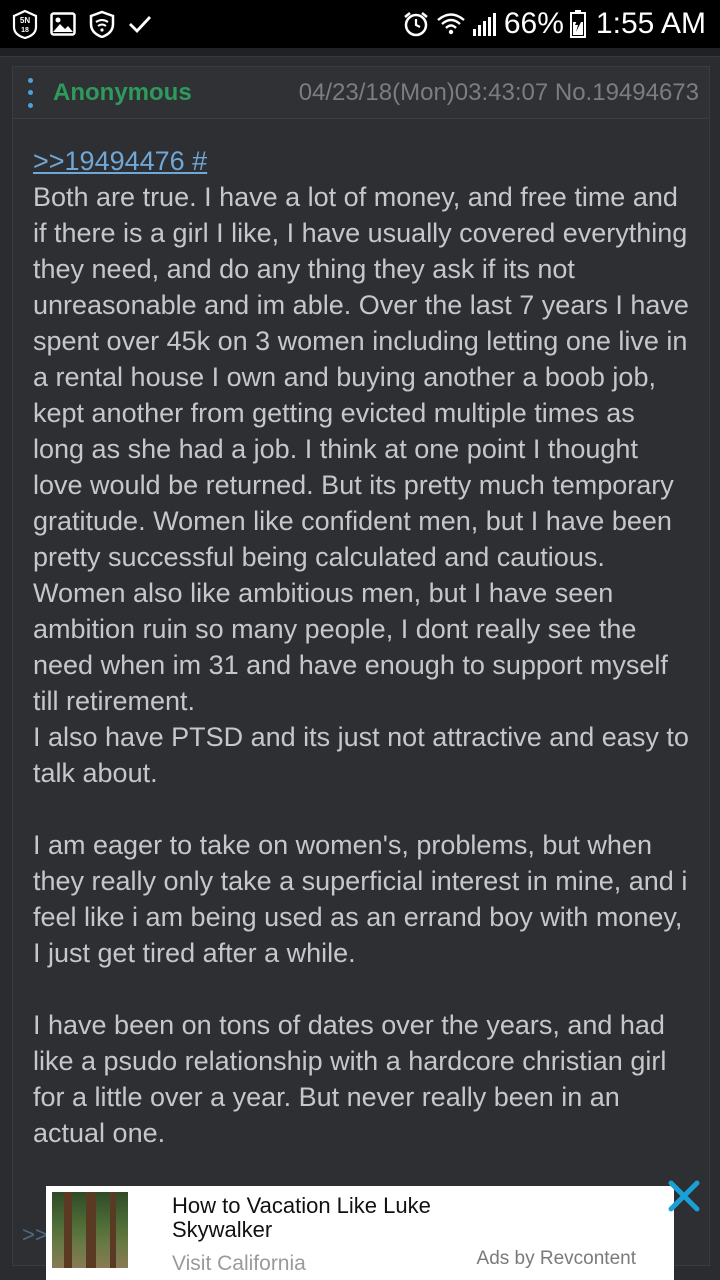 The height and width of the screenshot is (1280, 720). I want to click on svg-text: 5N, so click(25, 20).